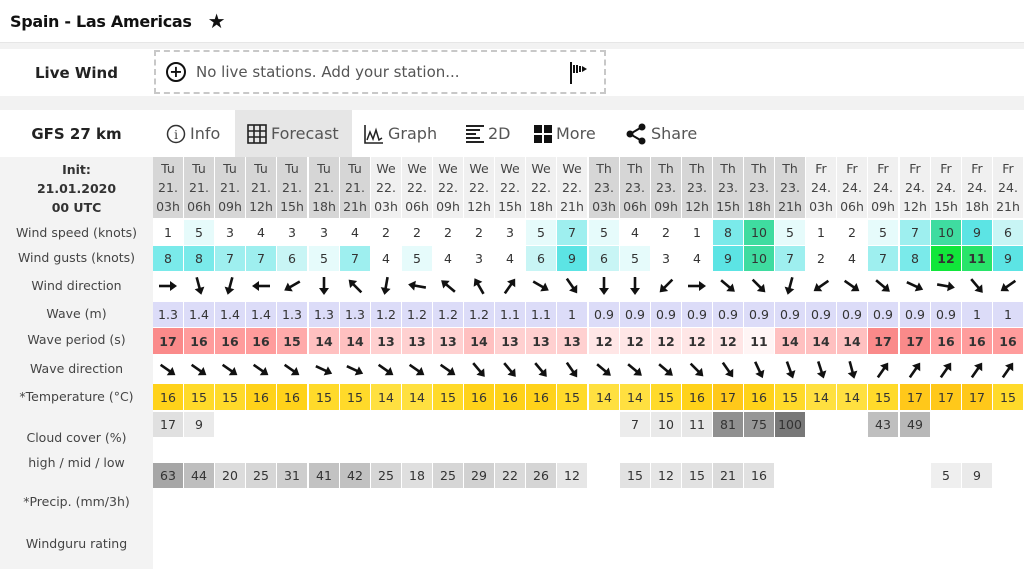  Describe the element at coordinates (666, 232) in the screenshot. I see `wind-speed-cell: 2` at that location.